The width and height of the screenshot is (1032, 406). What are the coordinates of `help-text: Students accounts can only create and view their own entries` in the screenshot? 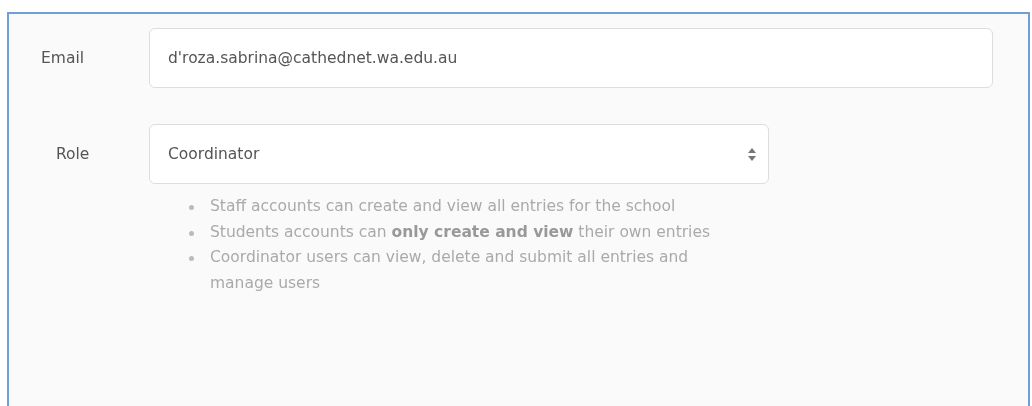 It's located at (460, 232).